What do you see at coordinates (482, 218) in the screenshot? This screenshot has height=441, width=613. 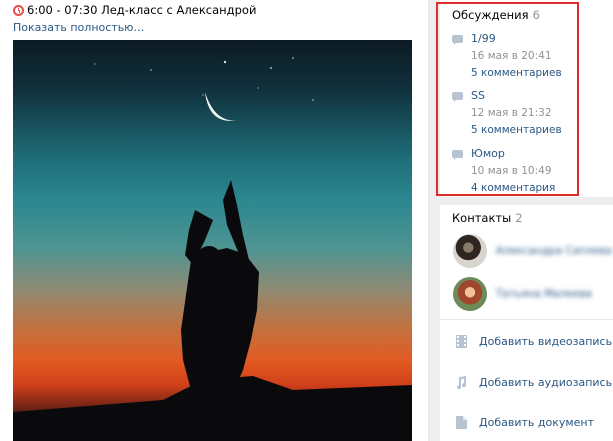 I see `contacts-title: Контакты` at bounding box center [482, 218].